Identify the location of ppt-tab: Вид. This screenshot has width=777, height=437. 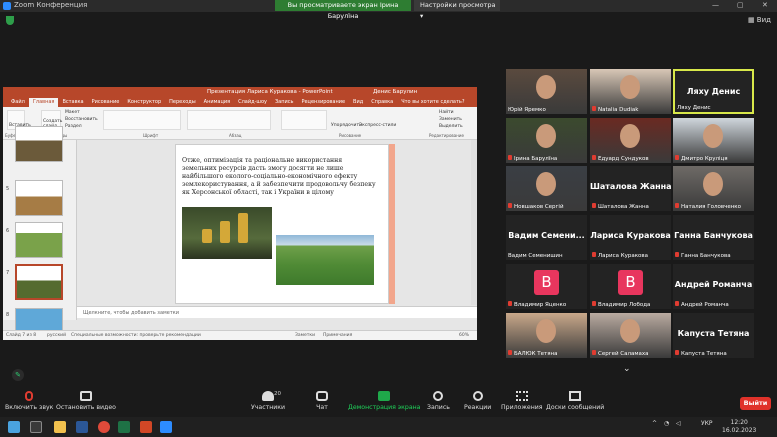
(358, 102).